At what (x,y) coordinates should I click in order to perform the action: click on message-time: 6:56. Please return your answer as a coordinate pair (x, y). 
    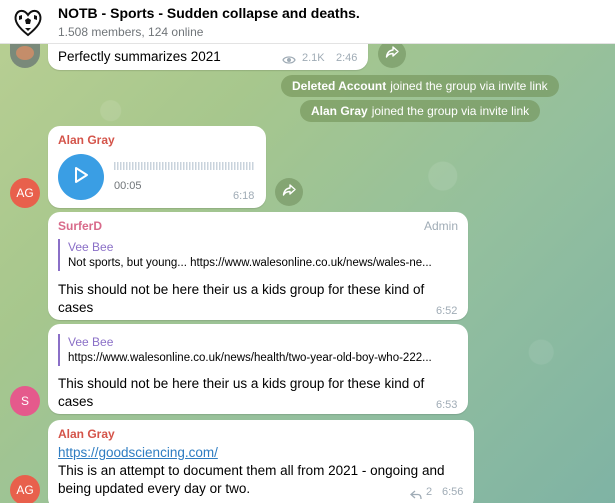
    Looking at the image, I should click on (453, 492).